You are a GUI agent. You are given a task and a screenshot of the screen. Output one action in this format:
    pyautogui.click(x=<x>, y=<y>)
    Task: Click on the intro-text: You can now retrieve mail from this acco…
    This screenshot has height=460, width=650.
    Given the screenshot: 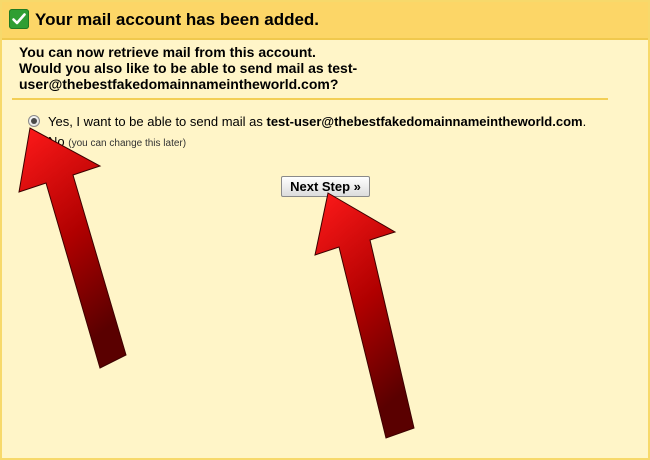 What is the action you would take?
    pyautogui.click(x=219, y=68)
    